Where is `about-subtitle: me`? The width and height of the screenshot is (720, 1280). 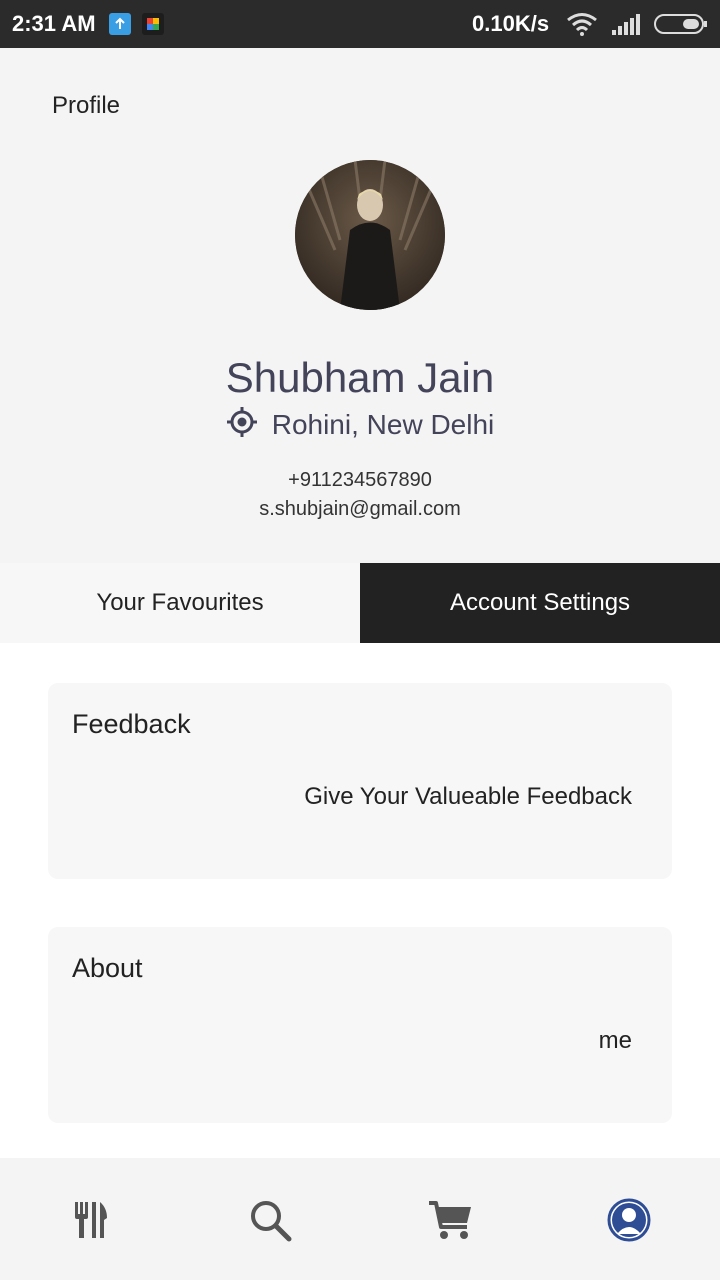 about-subtitle: me is located at coordinates (615, 1040).